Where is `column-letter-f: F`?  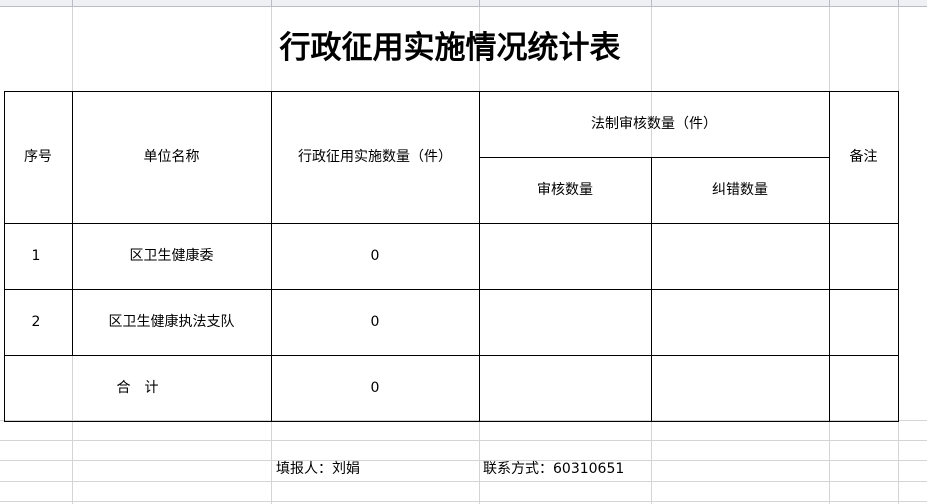 column-letter-f: F is located at coordinates (862, 1).